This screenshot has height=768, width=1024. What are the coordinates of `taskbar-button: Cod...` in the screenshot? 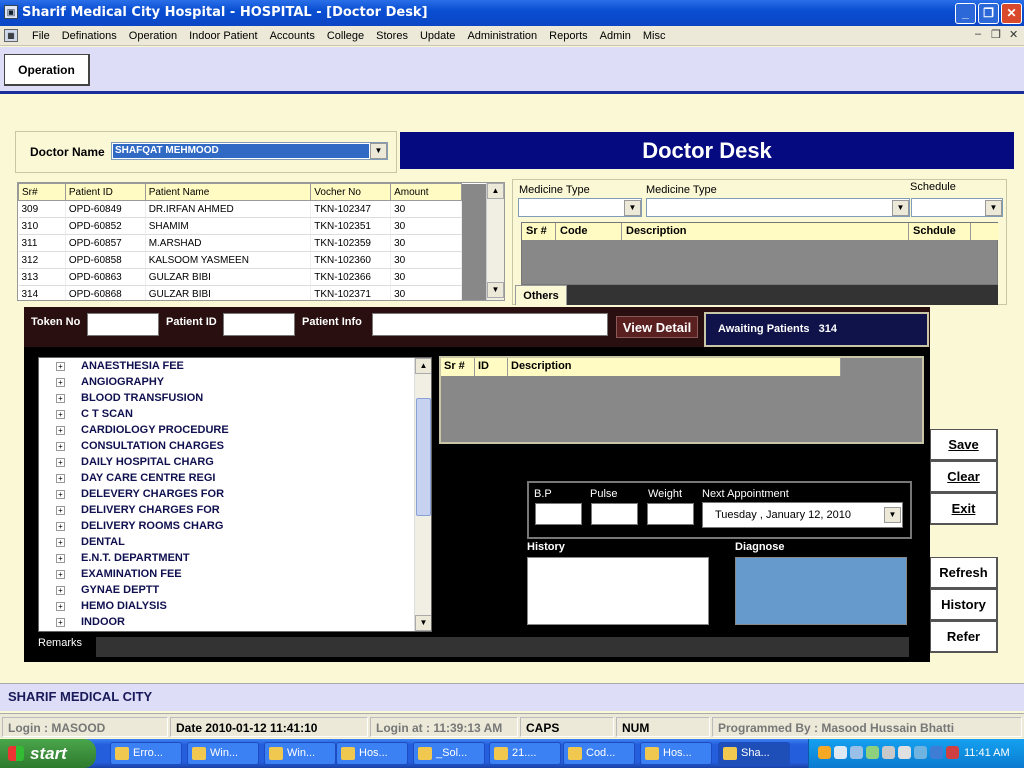 It's located at (599, 753).